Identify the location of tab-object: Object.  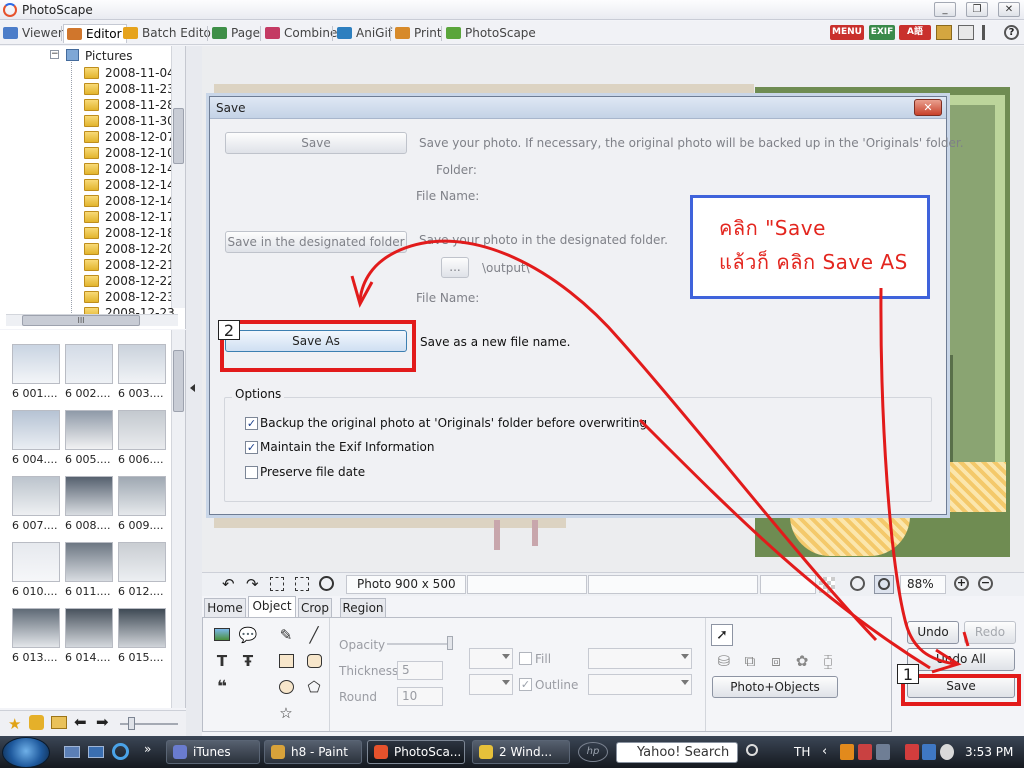
(272, 607).